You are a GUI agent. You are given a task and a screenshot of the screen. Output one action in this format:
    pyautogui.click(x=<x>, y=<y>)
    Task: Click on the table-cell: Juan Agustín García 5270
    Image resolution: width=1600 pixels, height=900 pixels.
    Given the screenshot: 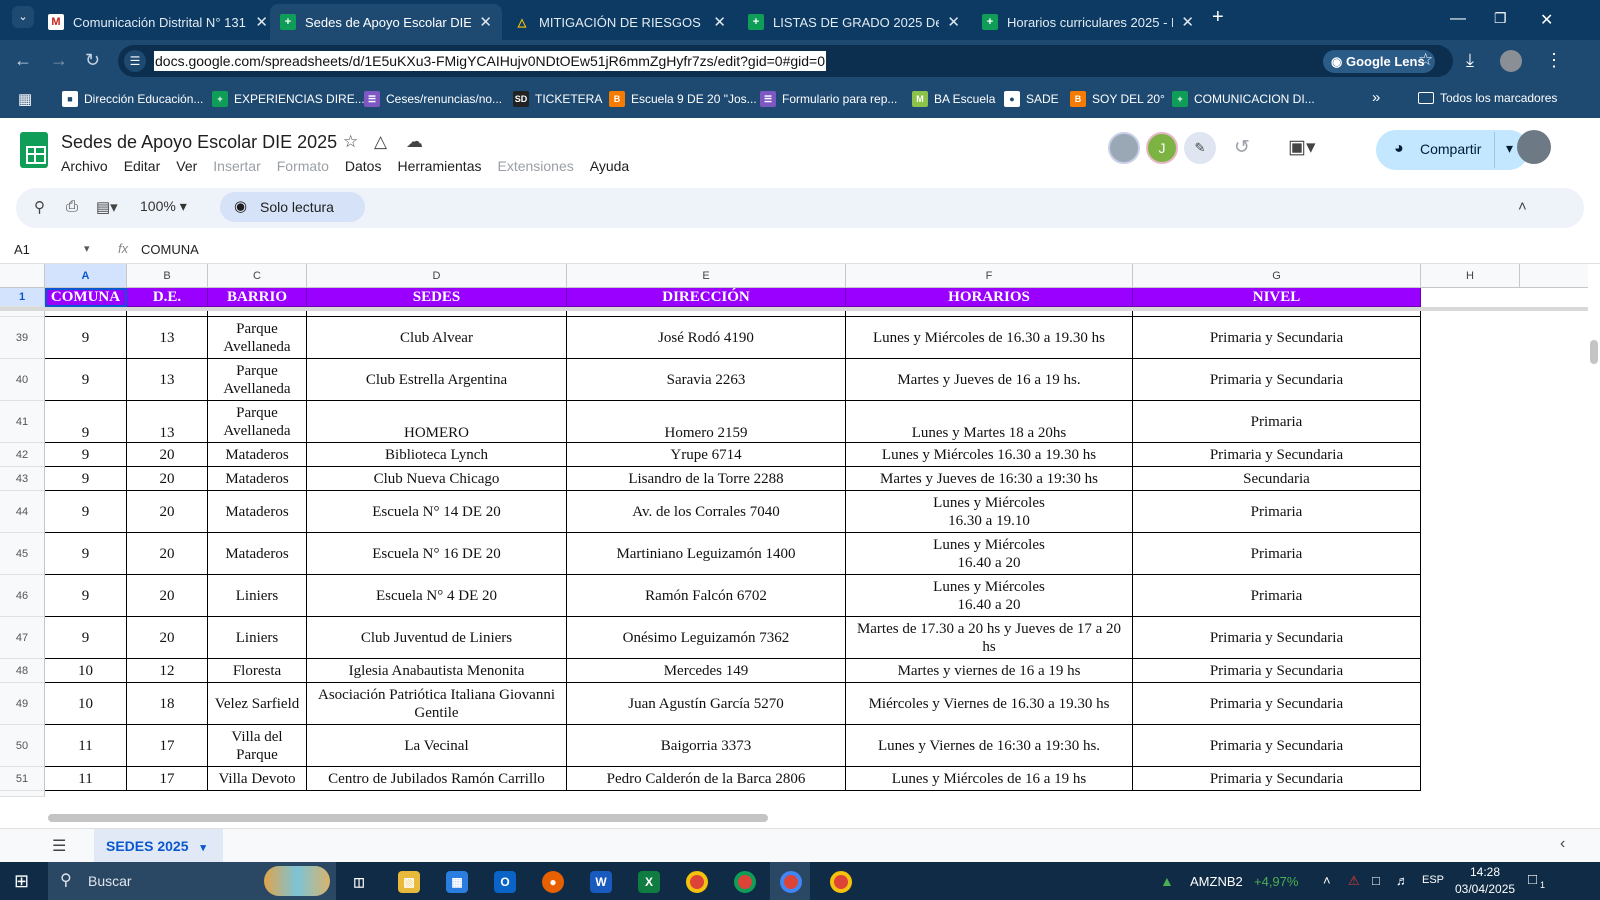 What is the action you would take?
    pyautogui.click(x=706, y=704)
    